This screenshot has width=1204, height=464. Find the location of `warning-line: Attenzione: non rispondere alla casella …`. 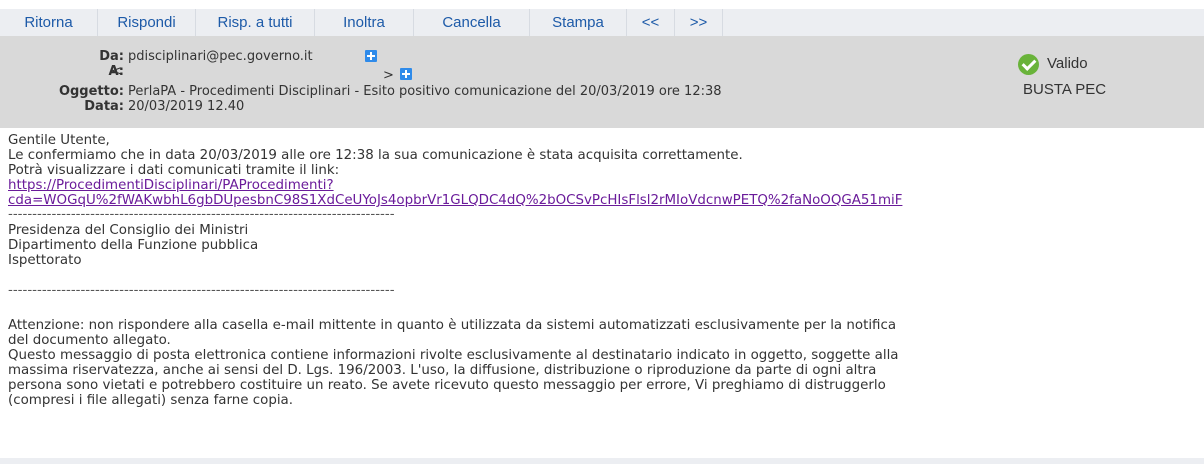

warning-line: Attenzione: non rispondere alla casella … is located at coordinates (452, 325).